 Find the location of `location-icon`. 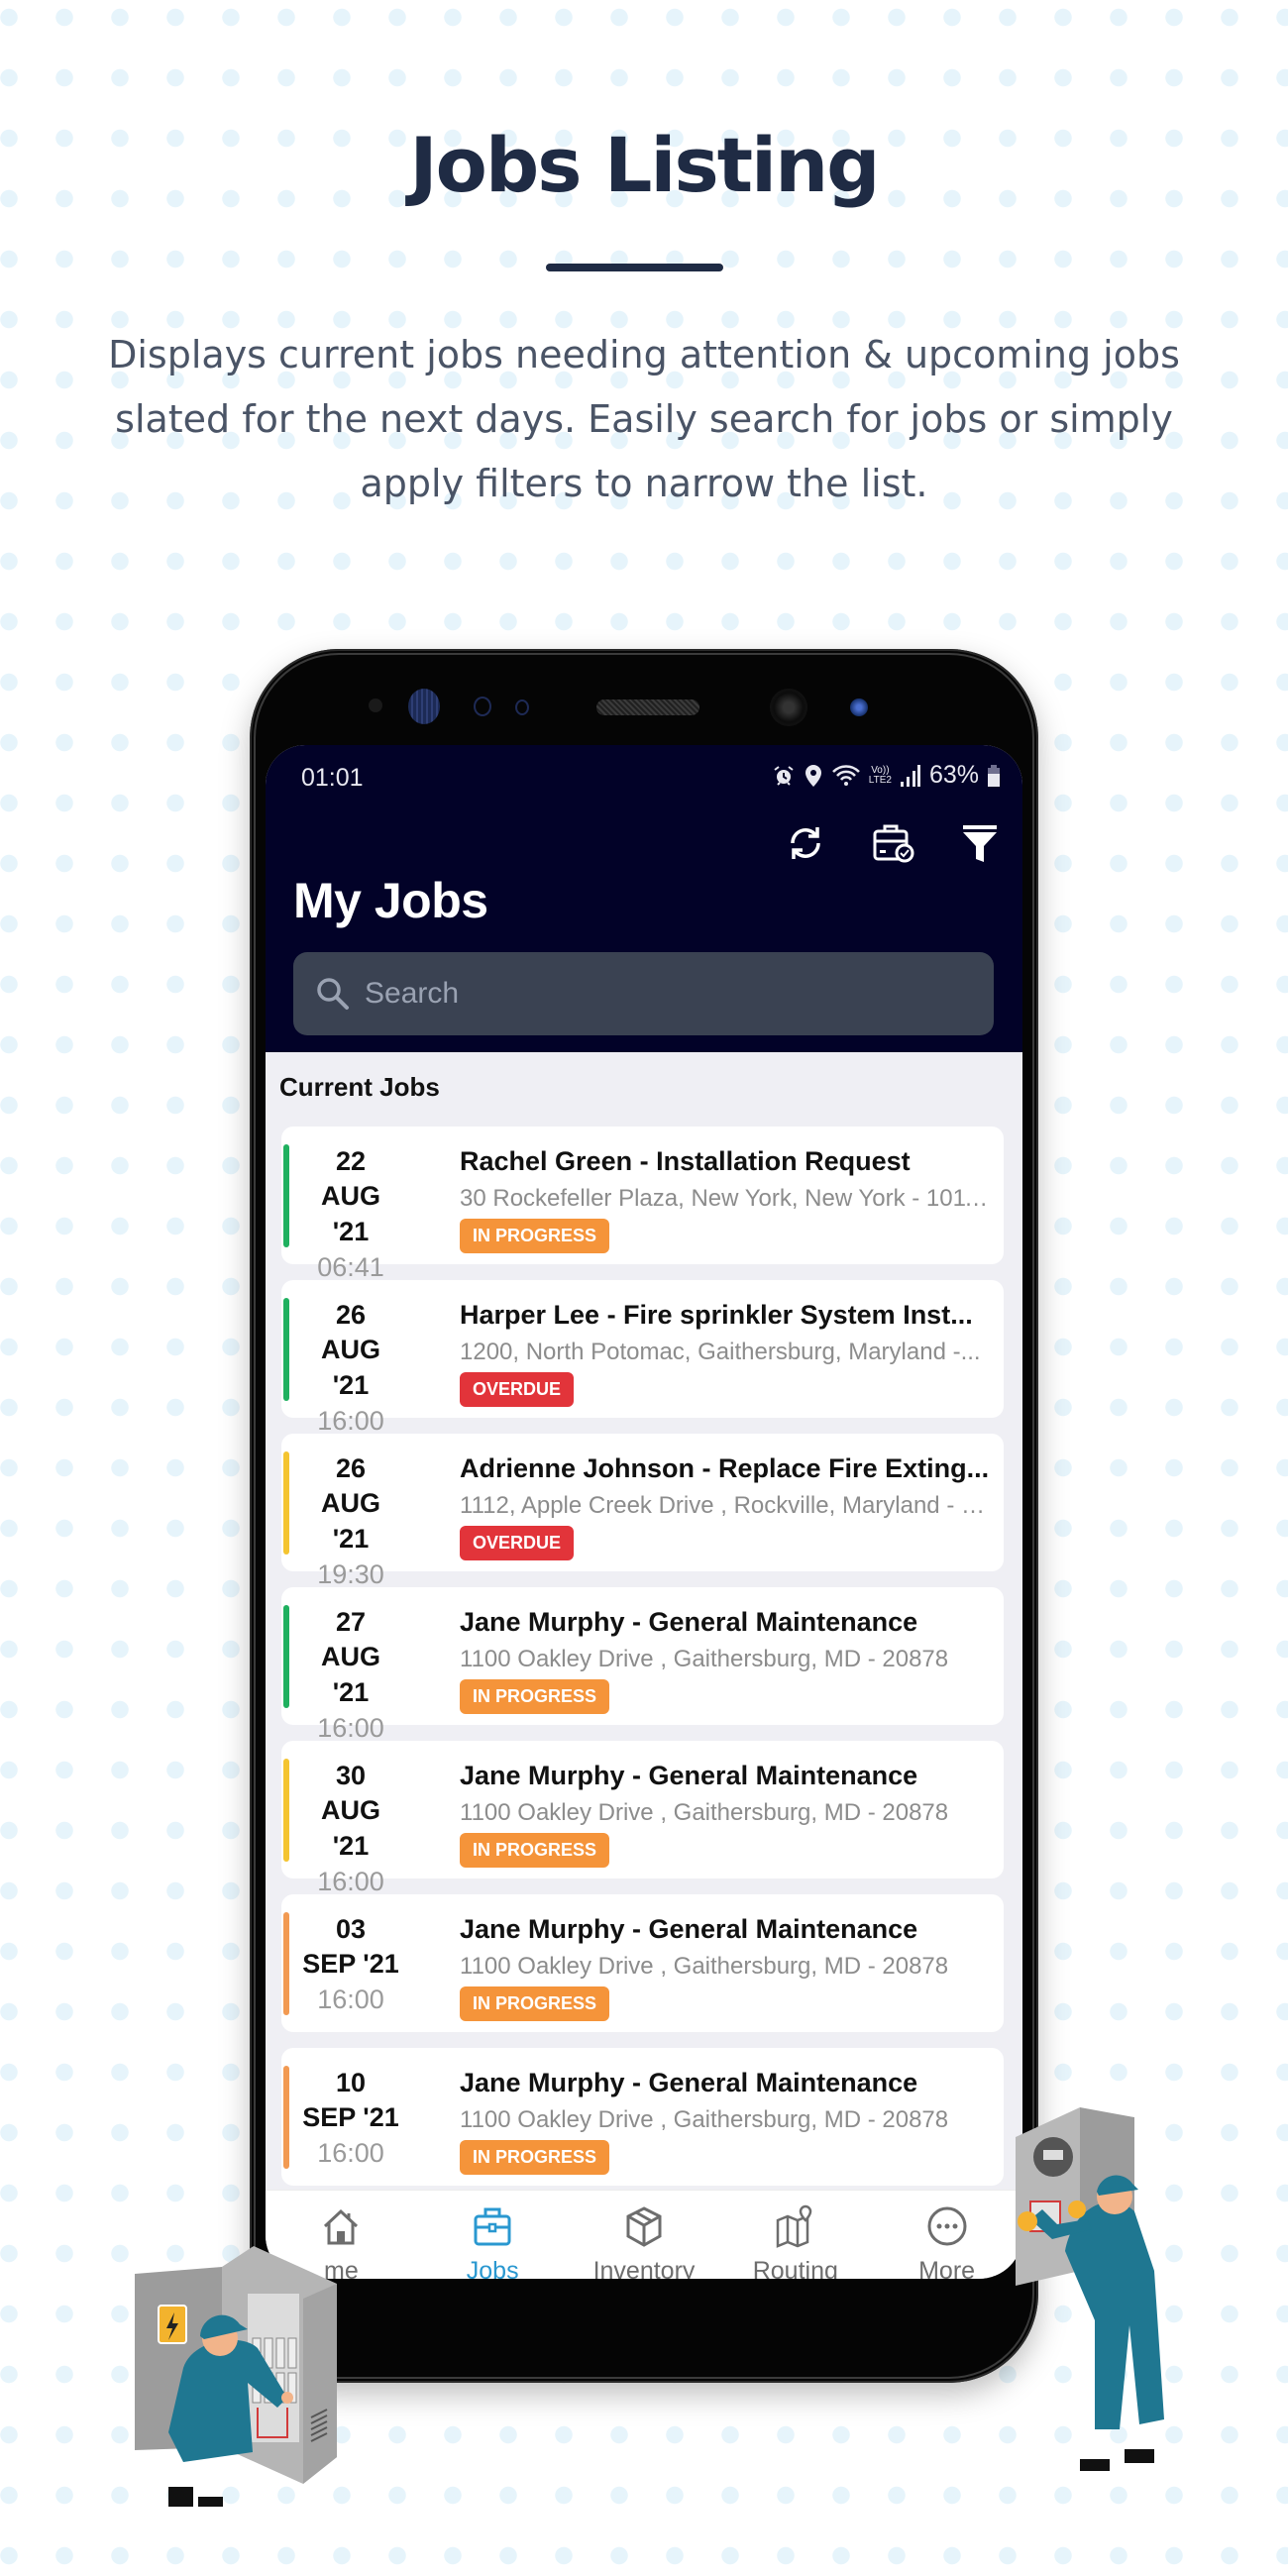

location-icon is located at coordinates (813, 775).